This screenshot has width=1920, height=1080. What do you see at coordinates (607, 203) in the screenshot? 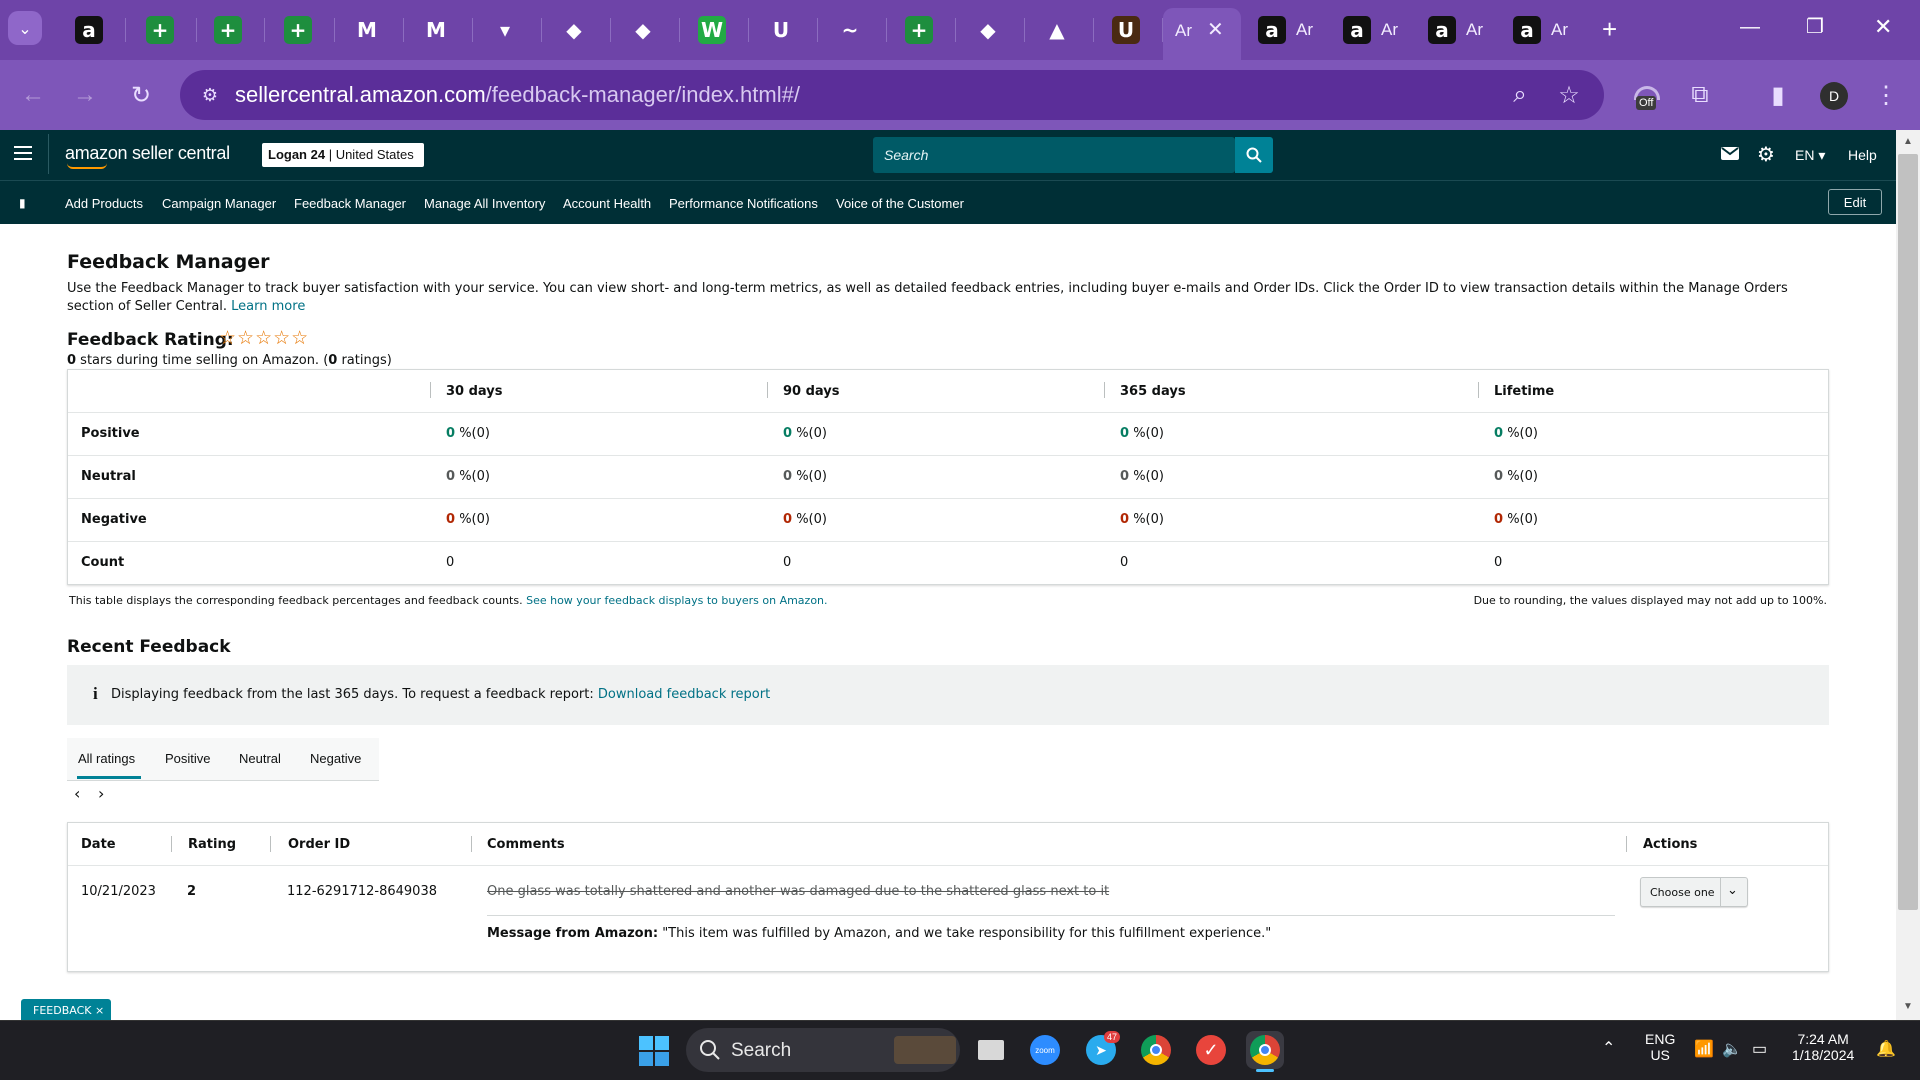
I see `nav-item: Account Health` at bounding box center [607, 203].